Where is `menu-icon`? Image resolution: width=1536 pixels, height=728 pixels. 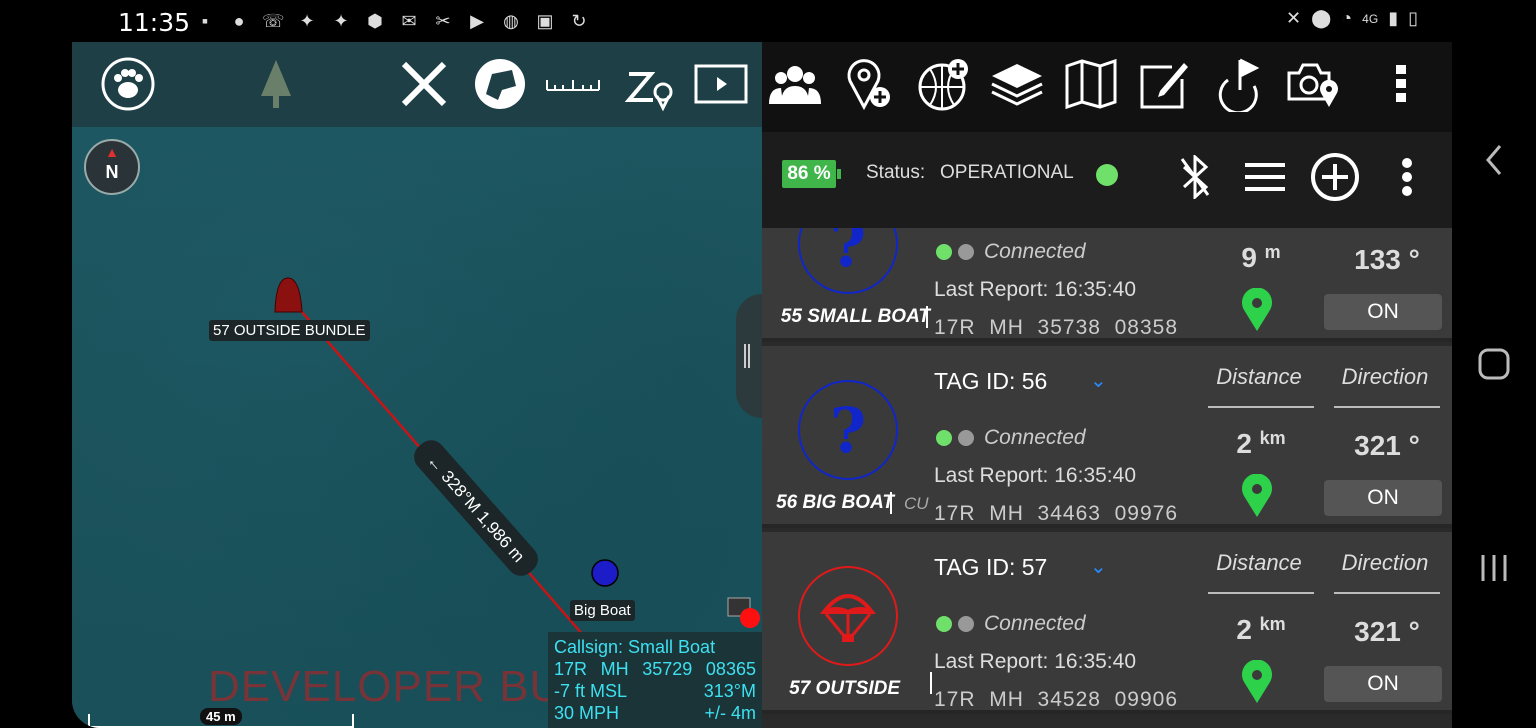 menu-icon is located at coordinates (1265, 177).